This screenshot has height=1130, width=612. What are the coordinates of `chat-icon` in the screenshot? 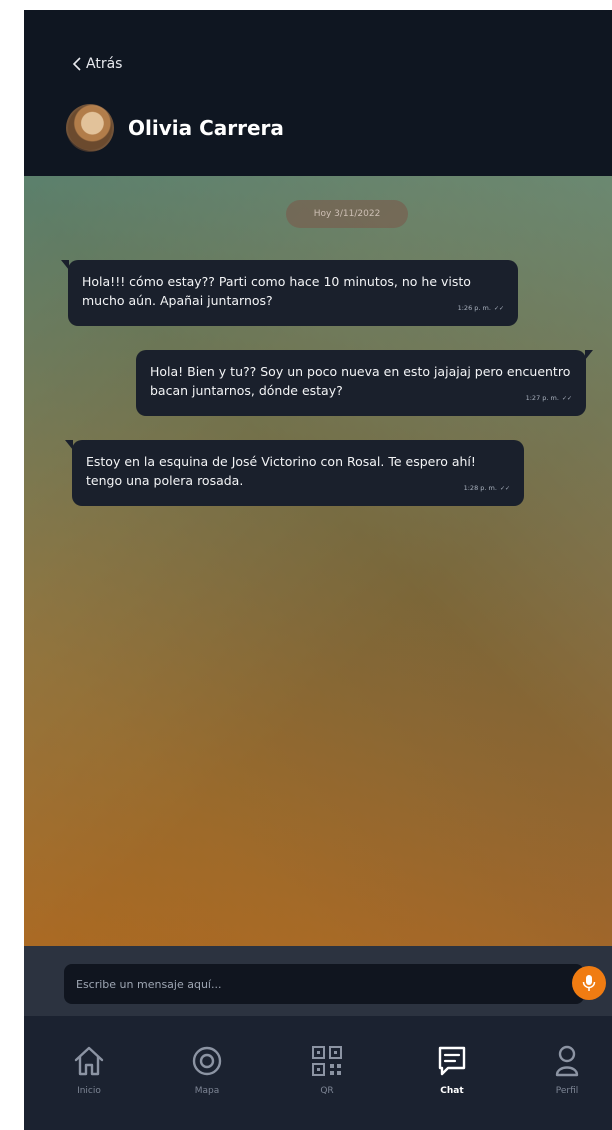 It's located at (452, 1061).